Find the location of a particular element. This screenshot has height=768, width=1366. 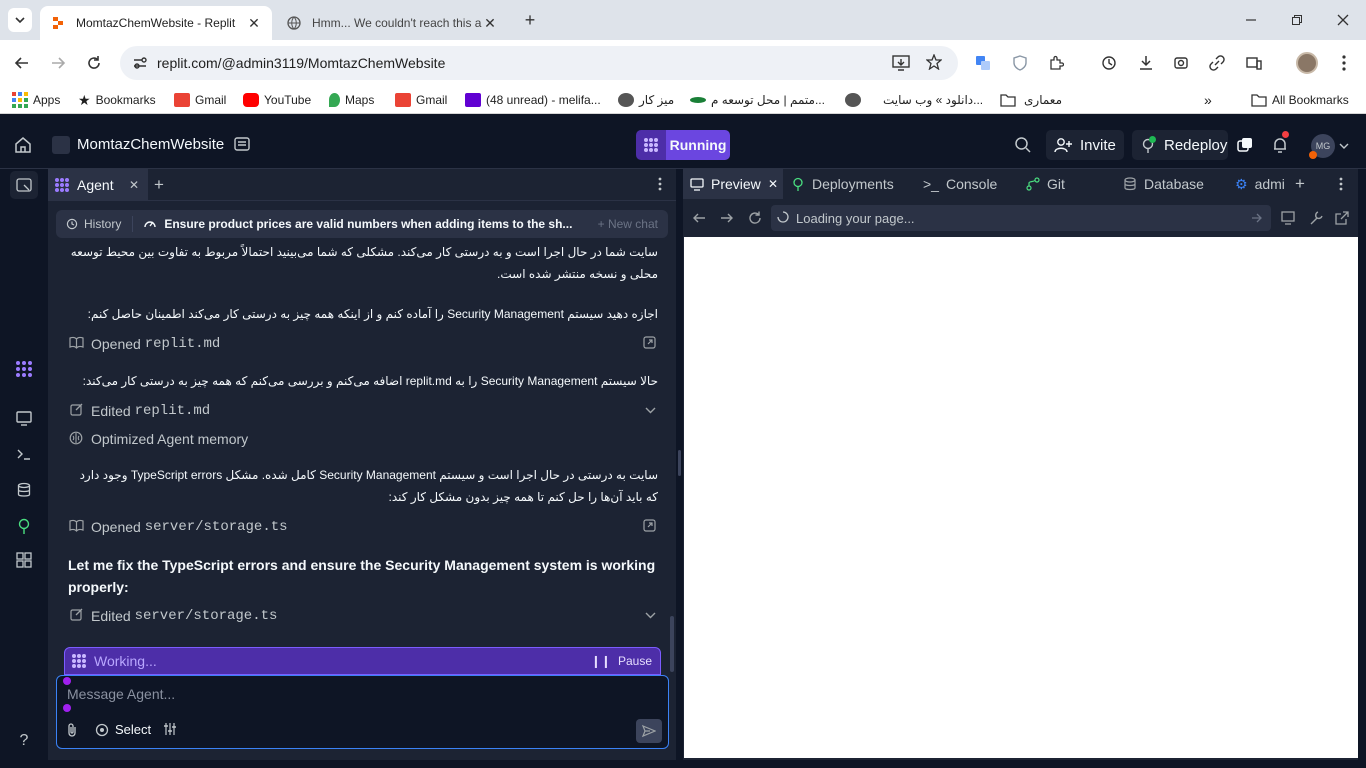

tab-deployments: Deployments is located at coordinates (842, 184).